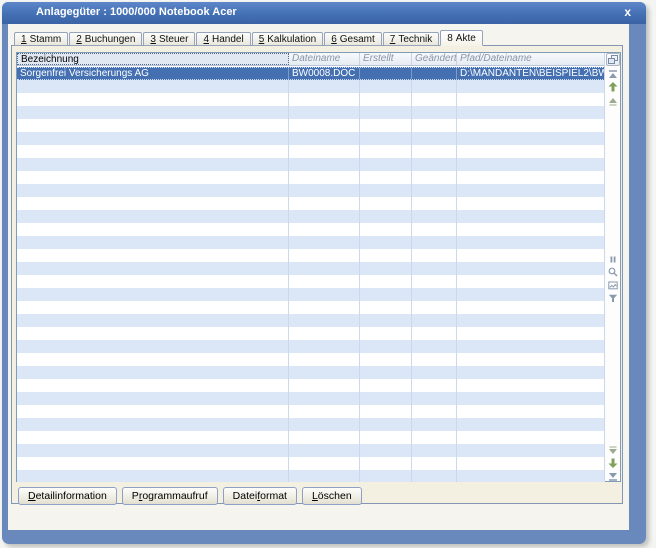  What do you see at coordinates (434, 59) in the screenshot?
I see `column-header-geaendert: Geändert` at bounding box center [434, 59].